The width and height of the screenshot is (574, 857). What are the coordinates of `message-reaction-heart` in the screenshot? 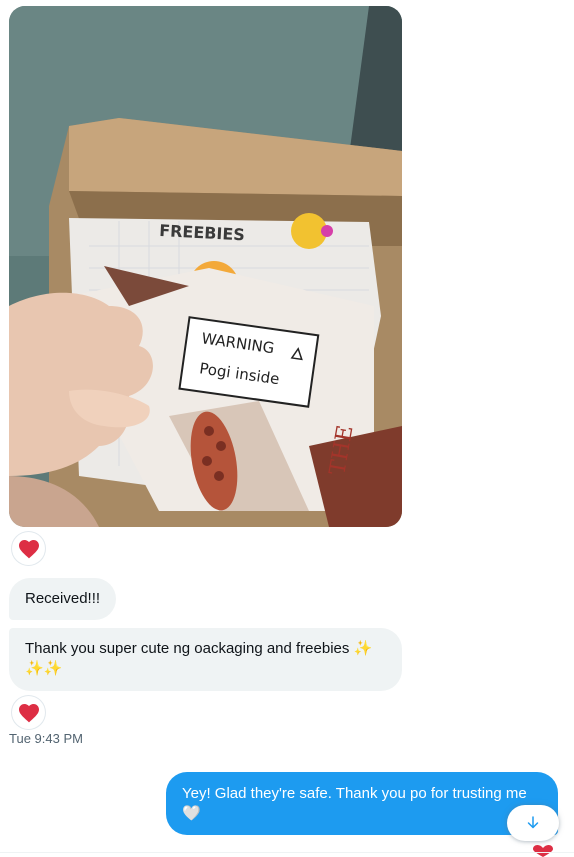 It's located at (28, 712).